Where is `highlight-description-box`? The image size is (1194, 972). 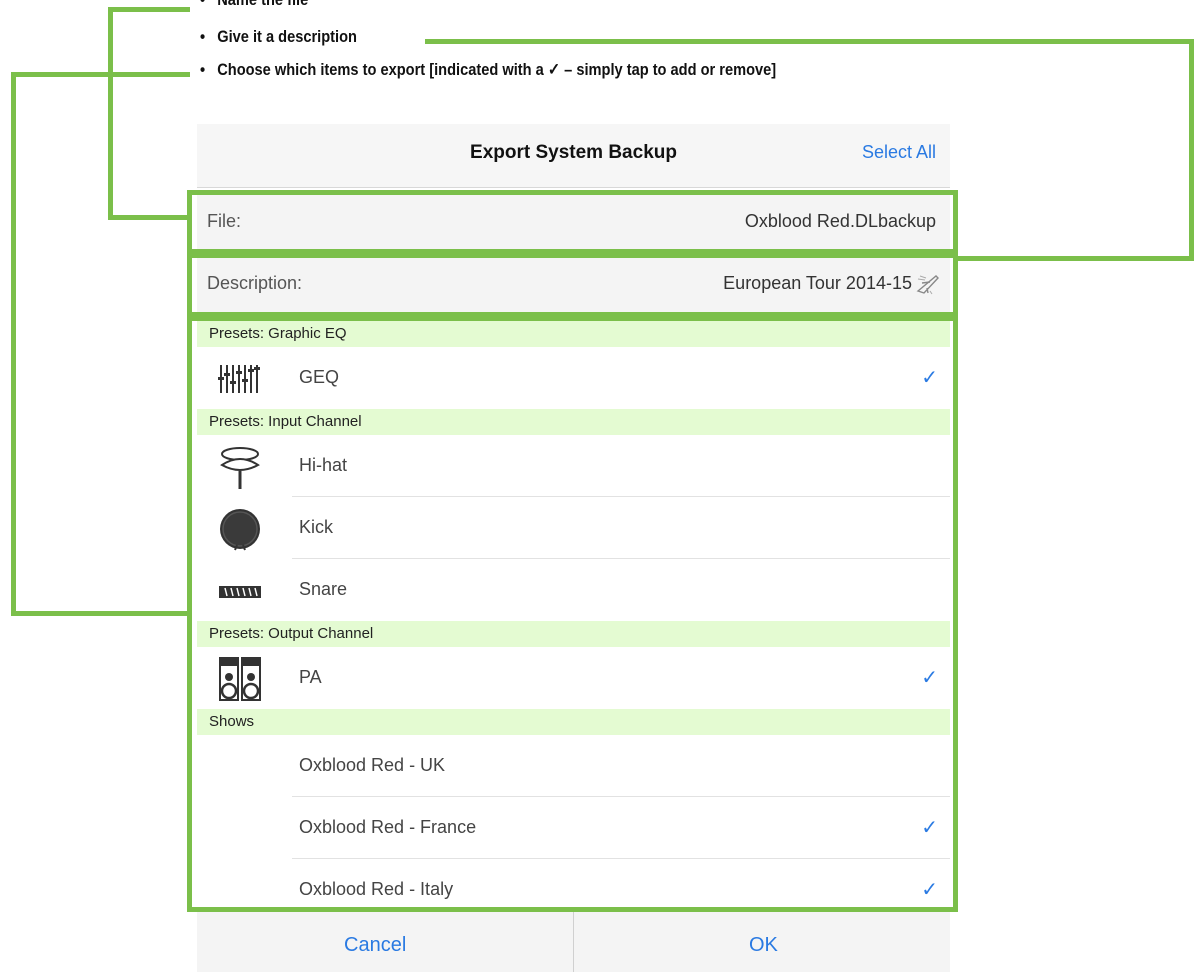 highlight-description-box is located at coordinates (572, 285).